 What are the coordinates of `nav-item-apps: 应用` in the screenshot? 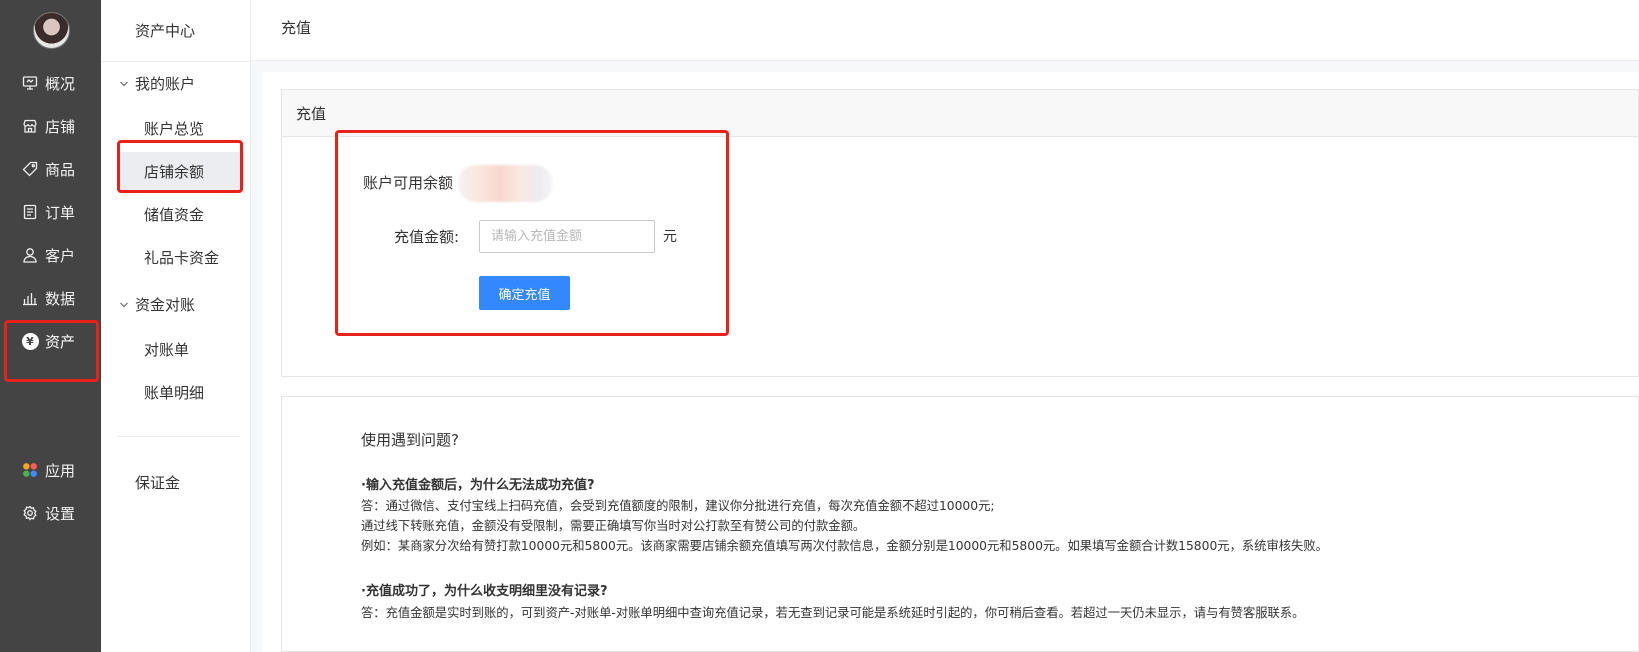 It's located at (50, 470).